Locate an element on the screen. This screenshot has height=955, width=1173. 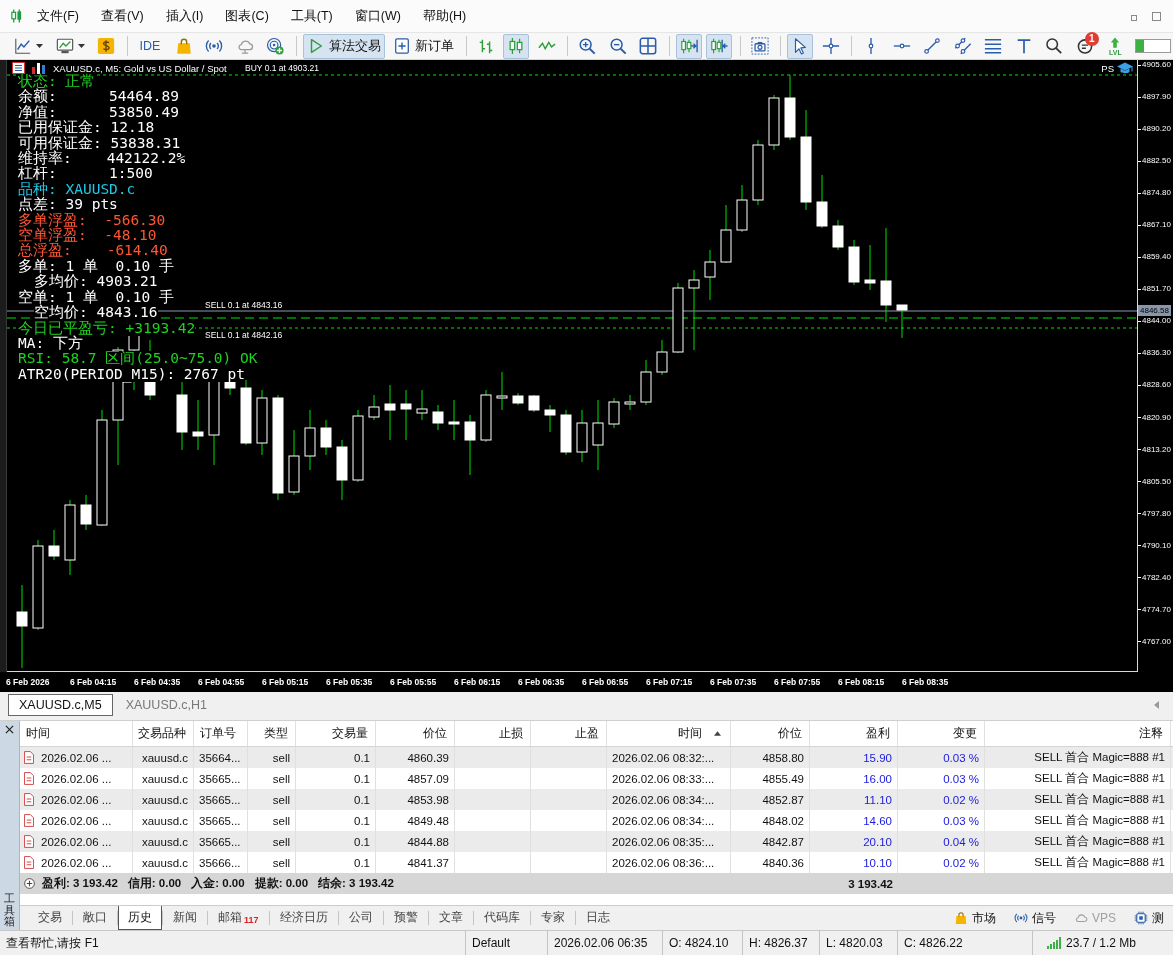
info-text: 杠杆: 1:500 is located at coordinates (85, 174).